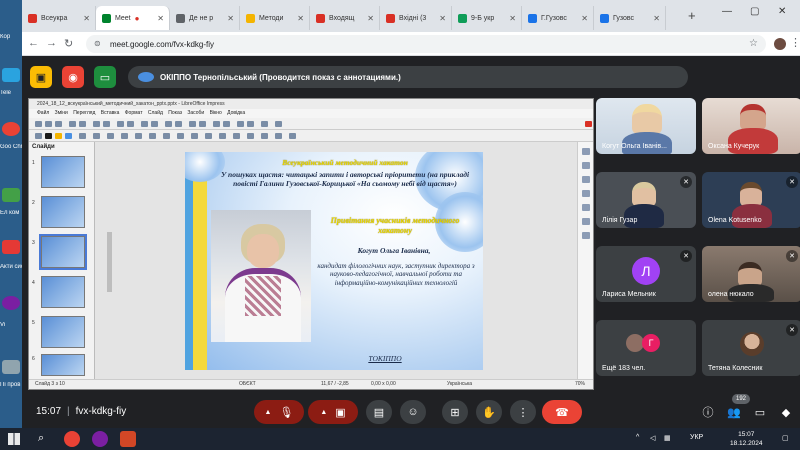 The height and width of the screenshot is (450, 800). What do you see at coordinates (523, 412) in the screenshot?
I see `more-options-button: ⋮` at bounding box center [523, 412].